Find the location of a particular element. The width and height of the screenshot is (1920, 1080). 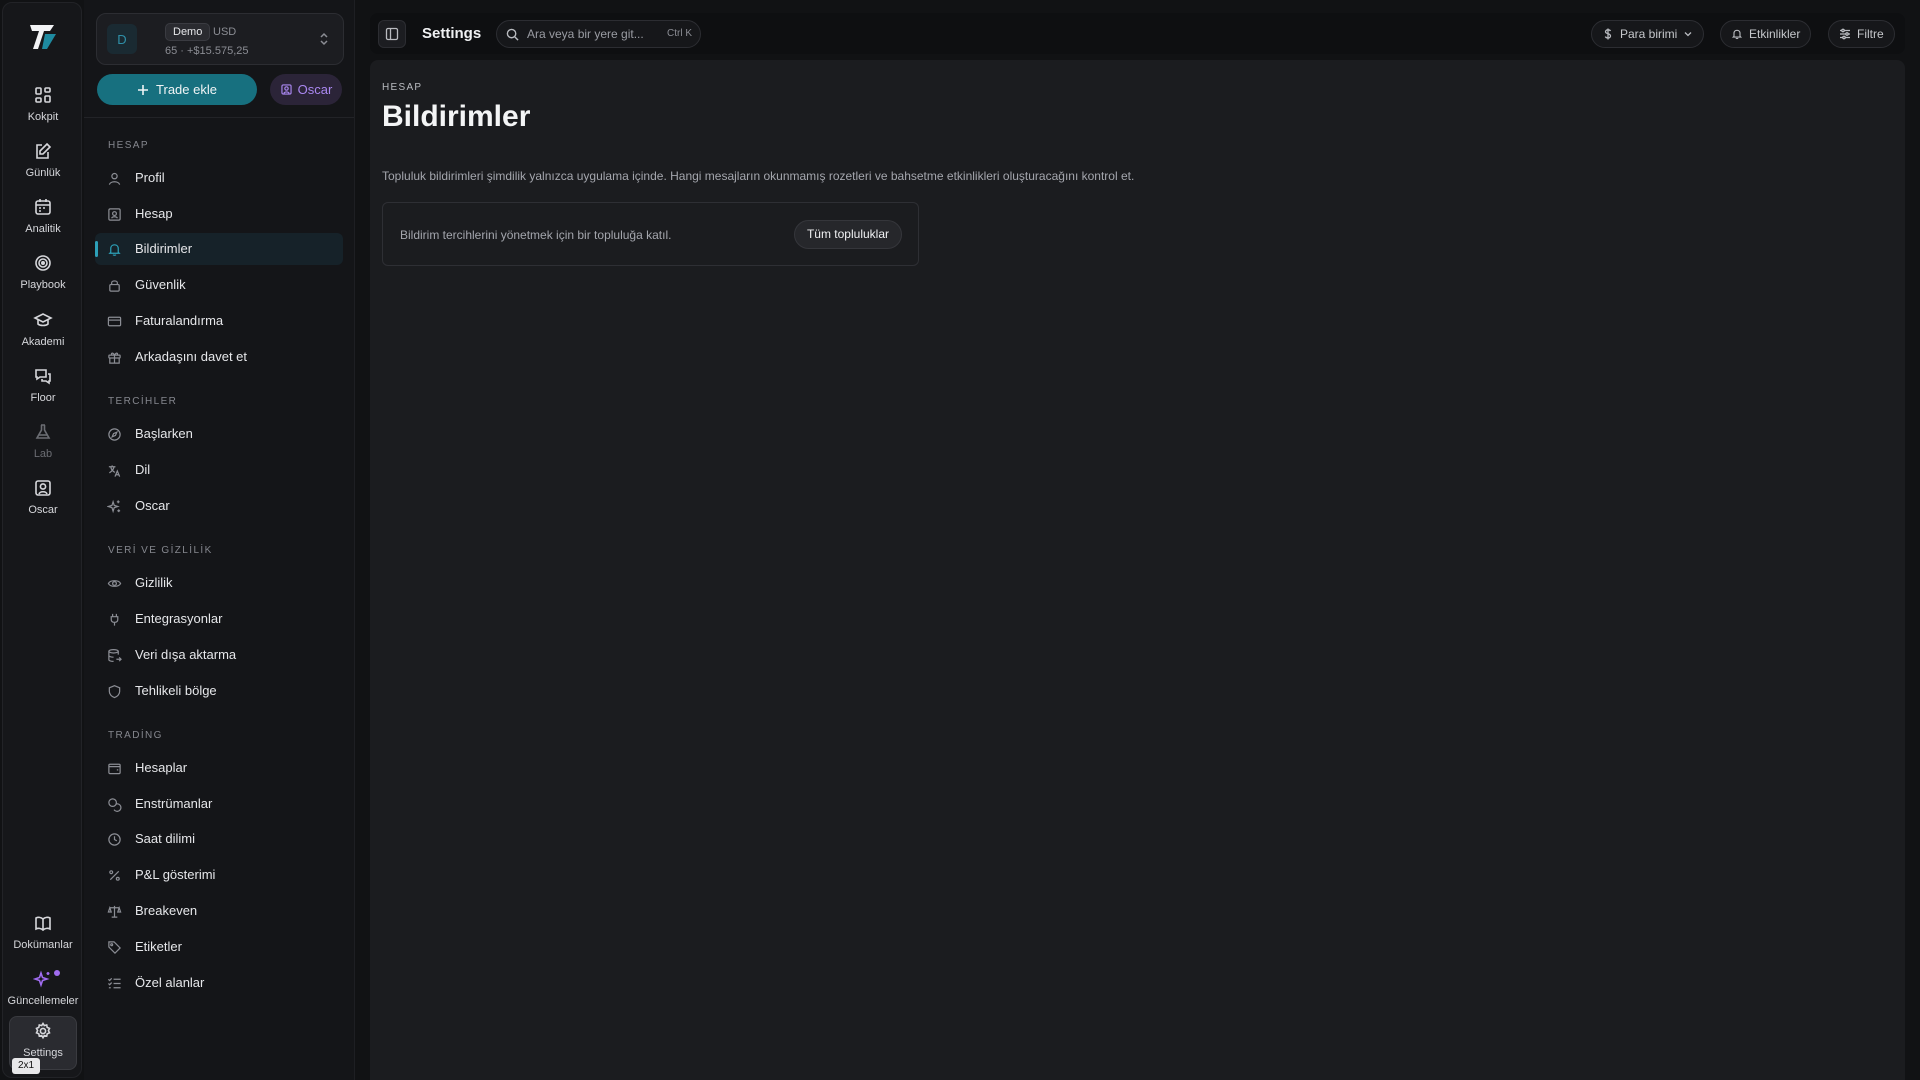

chevron-down-icon is located at coordinates (1688, 34).